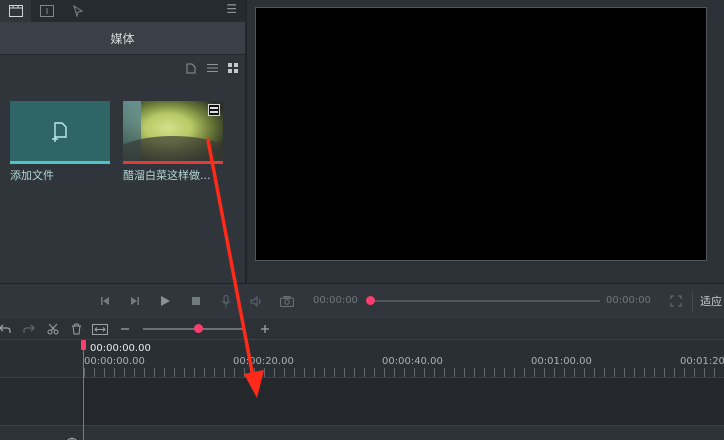 The height and width of the screenshot is (440, 724). Describe the element at coordinates (370, 300) in the screenshot. I see `playback-progress-handle` at that location.